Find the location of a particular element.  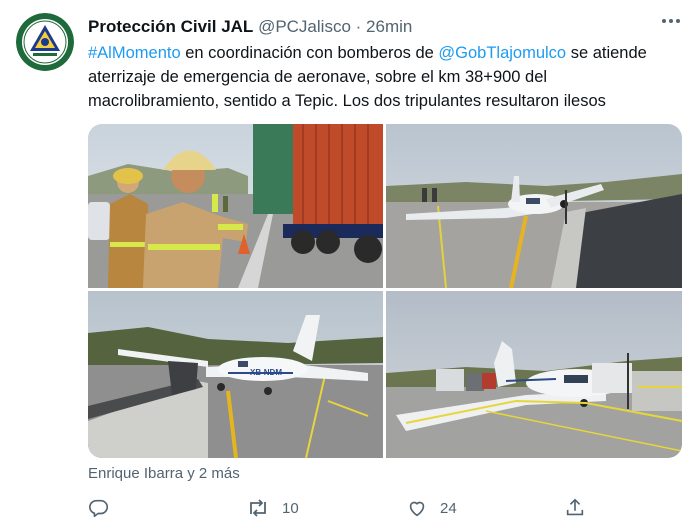

share-icon is located at coordinates (575, 507).